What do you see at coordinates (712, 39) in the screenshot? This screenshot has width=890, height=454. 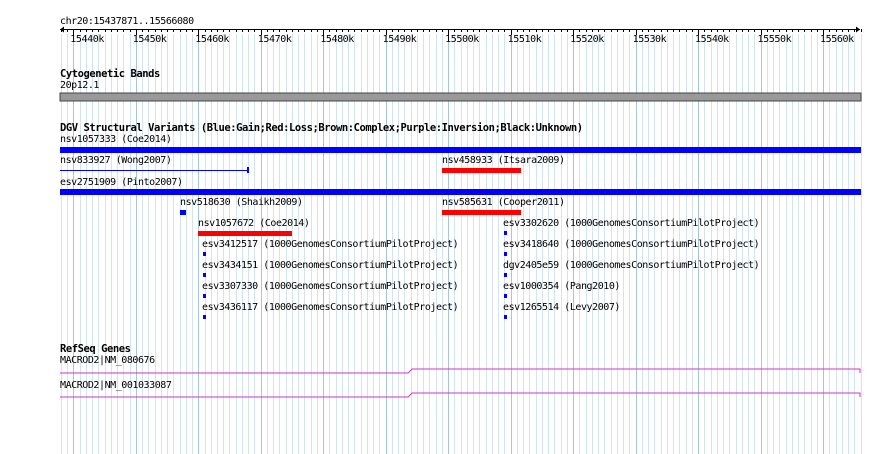 I see `ruler-tick-label: 15540k` at bounding box center [712, 39].